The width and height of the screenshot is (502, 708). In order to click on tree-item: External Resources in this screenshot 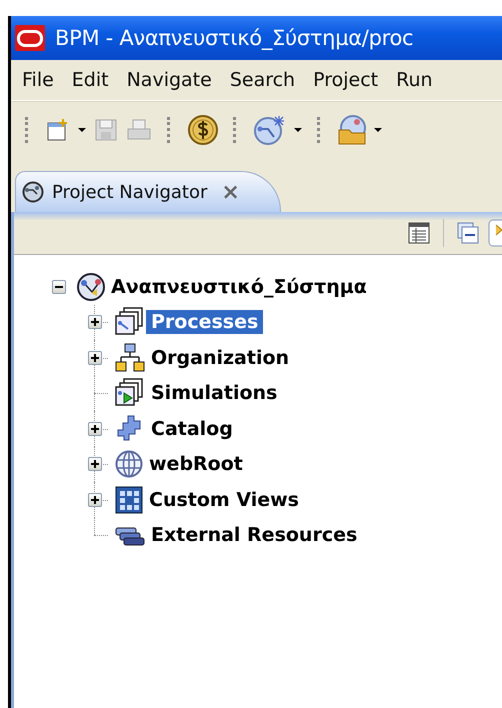, I will do `click(254, 535)`.